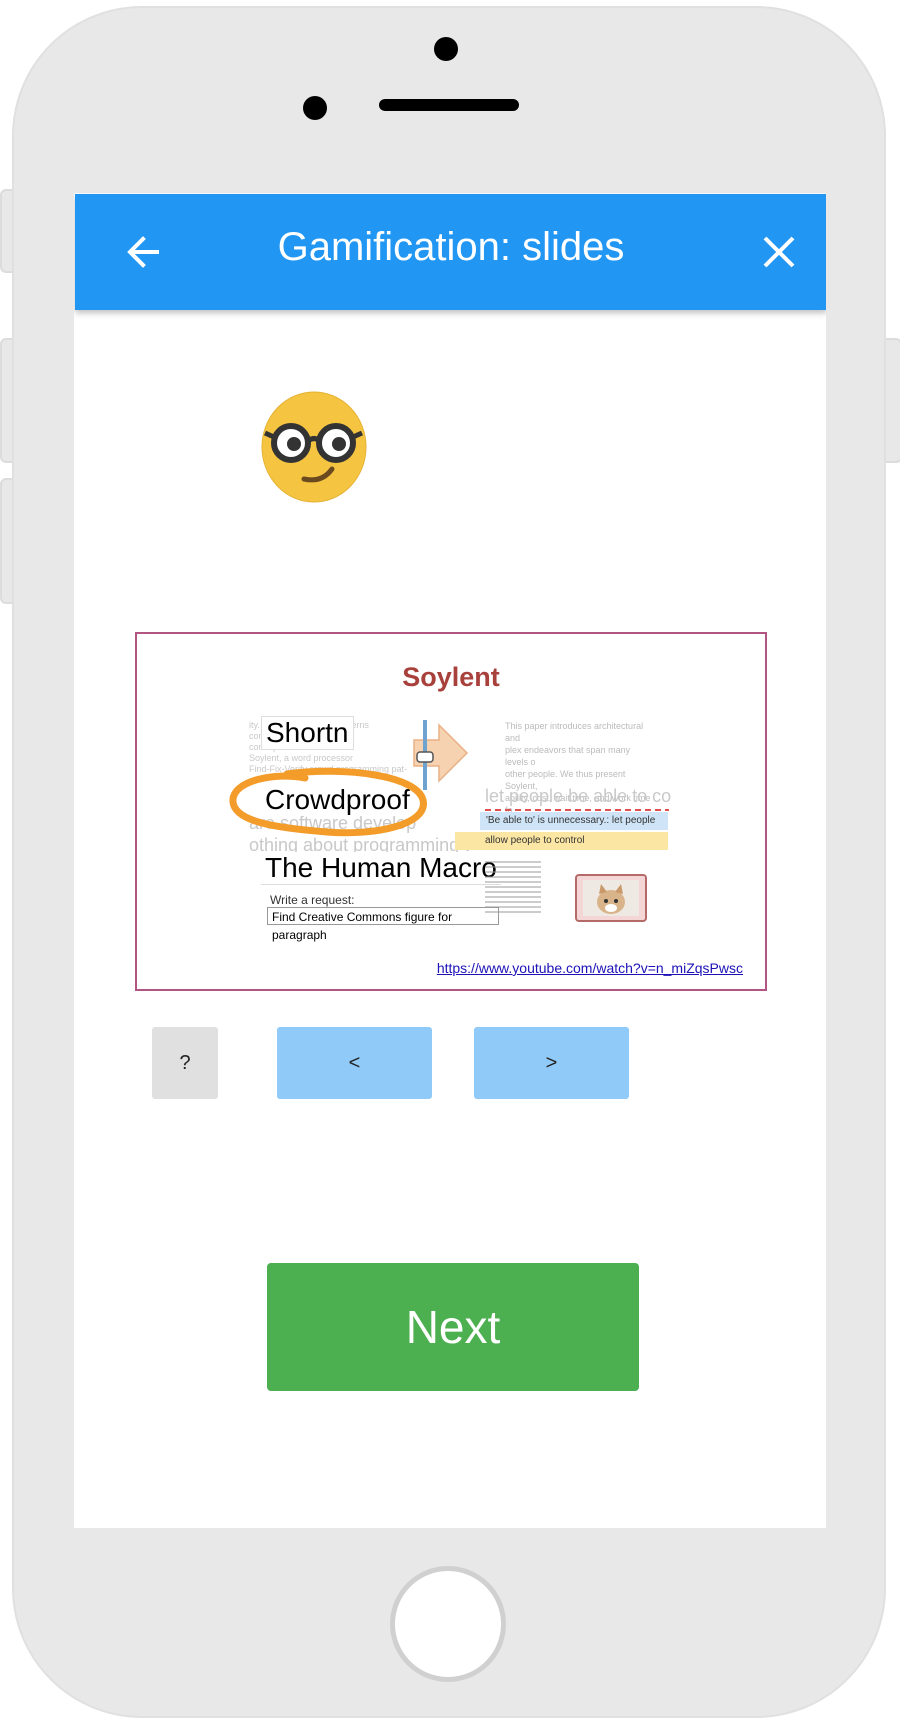 This screenshot has width=900, height=1724. I want to click on close-icon, so click(779, 252).